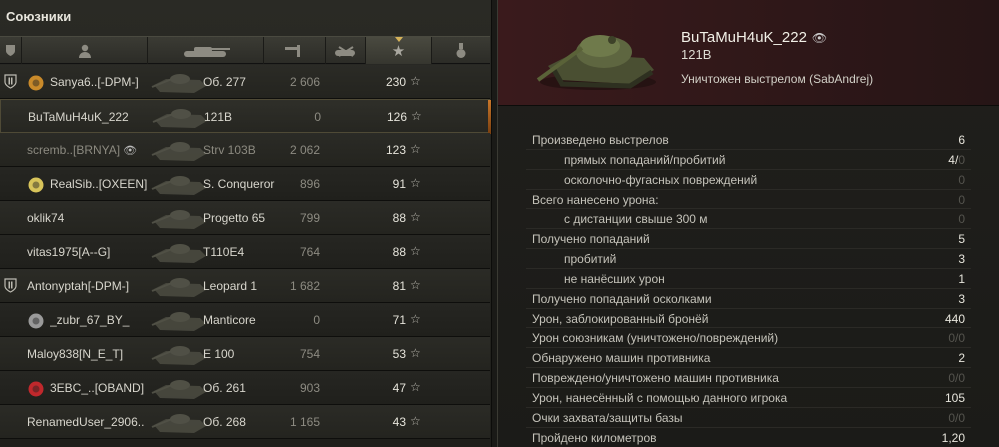 Image resolution: width=999 pixels, height=447 pixels. I want to click on ally-player-name: scremb..[BRNYA] 👁, so click(86, 150).